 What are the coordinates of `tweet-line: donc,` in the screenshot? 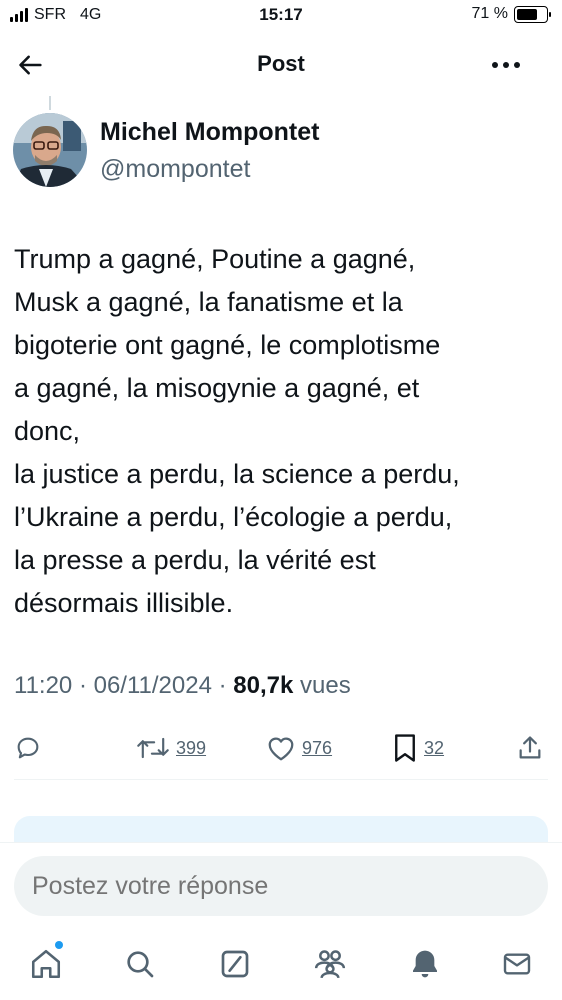 It's located at (47, 431).